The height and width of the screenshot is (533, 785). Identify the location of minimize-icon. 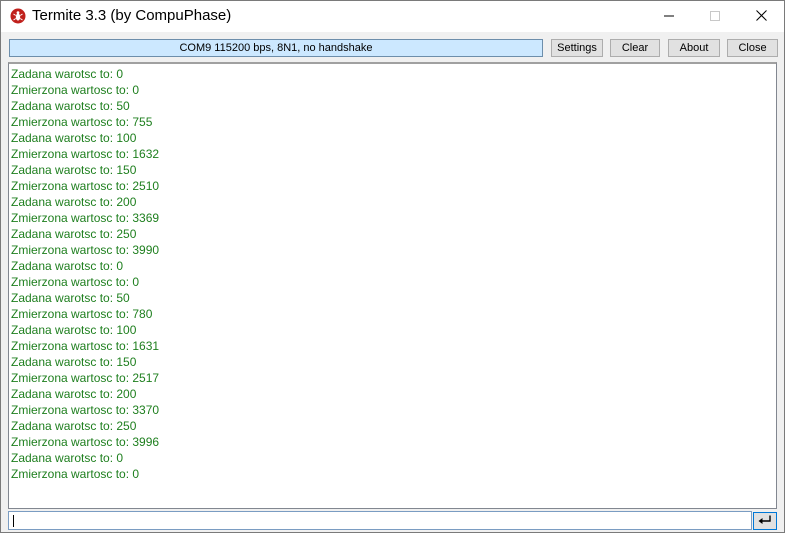
(669, 17).